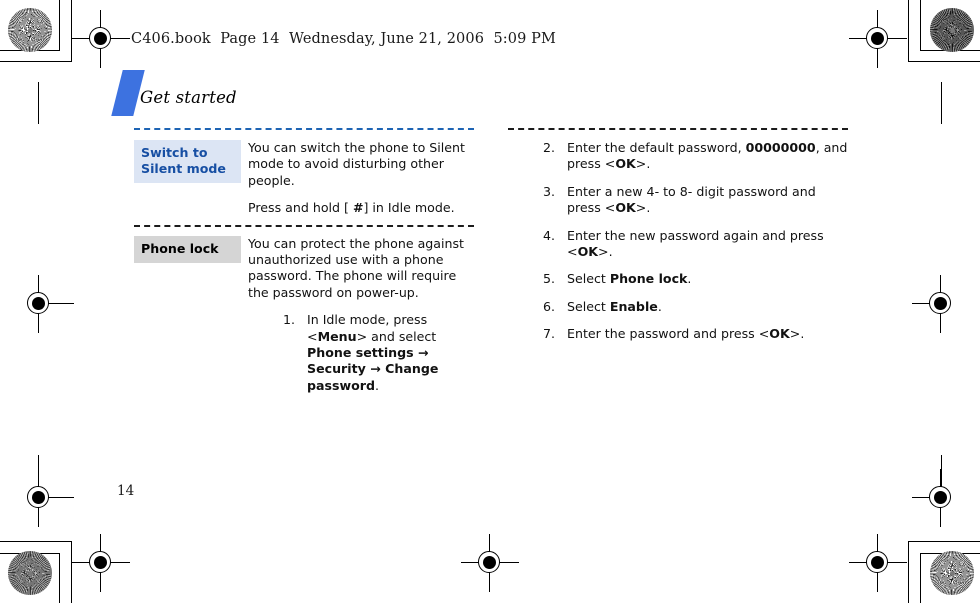 The image size is (980, 603). I want to click on registration-mark-right-lower, so click(938, 498).